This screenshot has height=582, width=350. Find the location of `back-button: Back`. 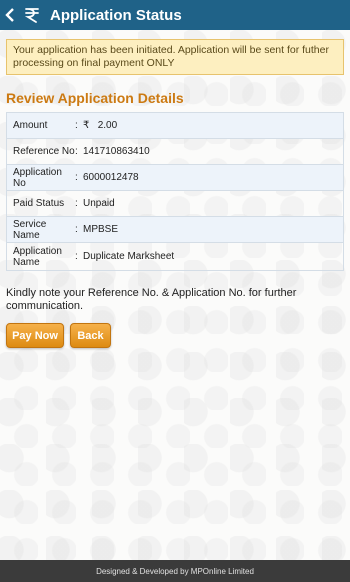

back-button: Back is located at coordinates (90, 335).